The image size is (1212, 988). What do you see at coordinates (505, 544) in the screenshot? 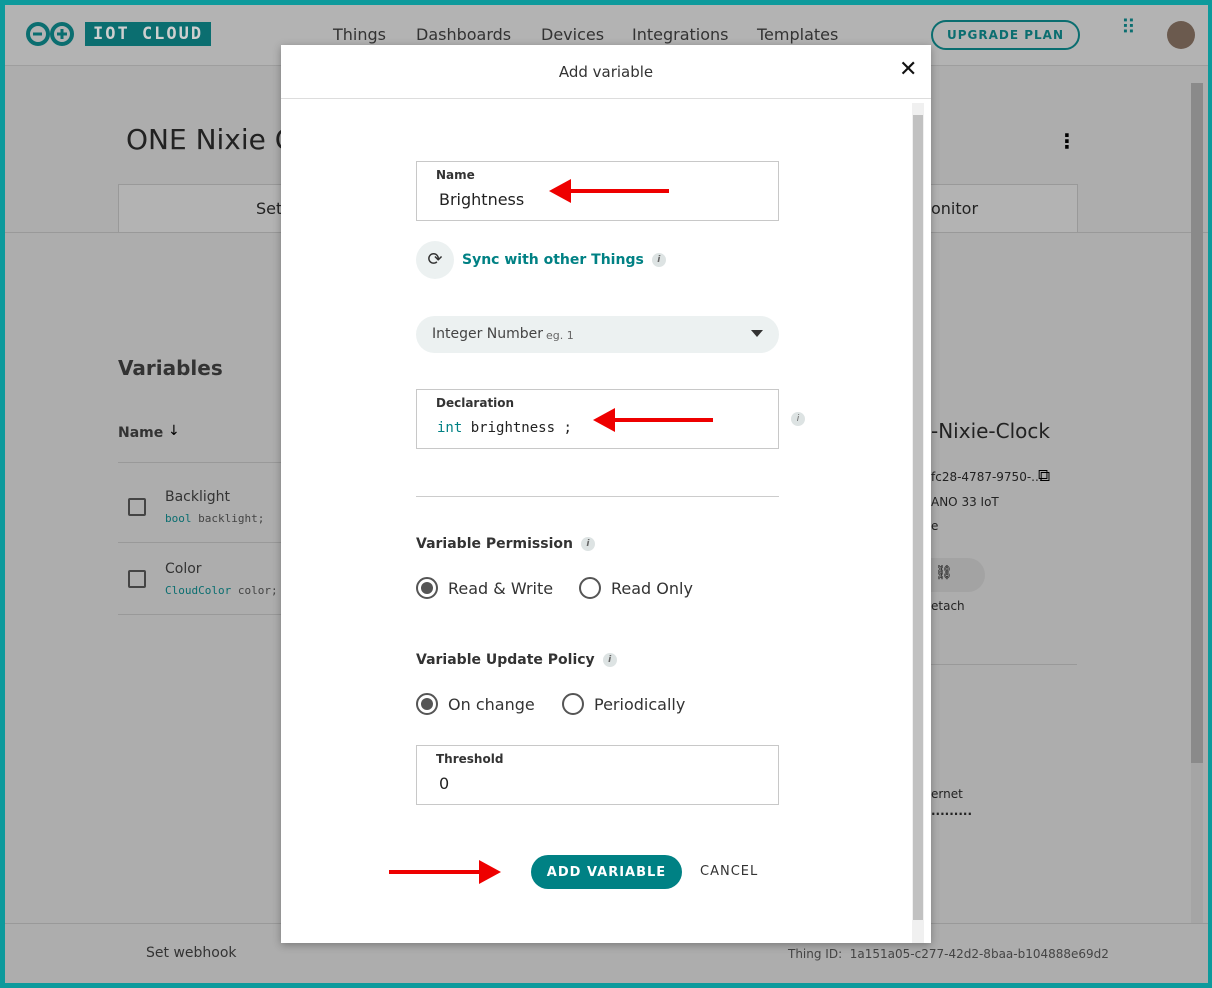
I see `permission-label: Variable Permission i` at bounding box center [505, 544].